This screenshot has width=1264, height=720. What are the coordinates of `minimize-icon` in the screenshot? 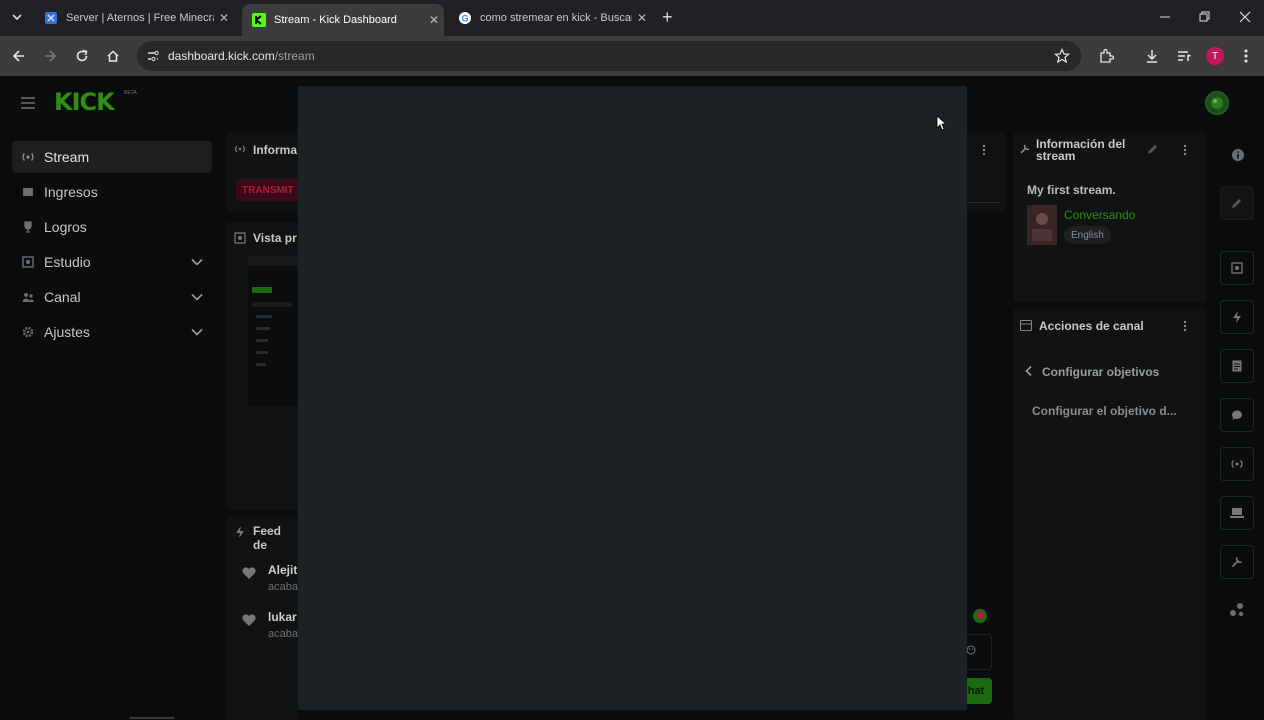 It's located at (1165, 15).